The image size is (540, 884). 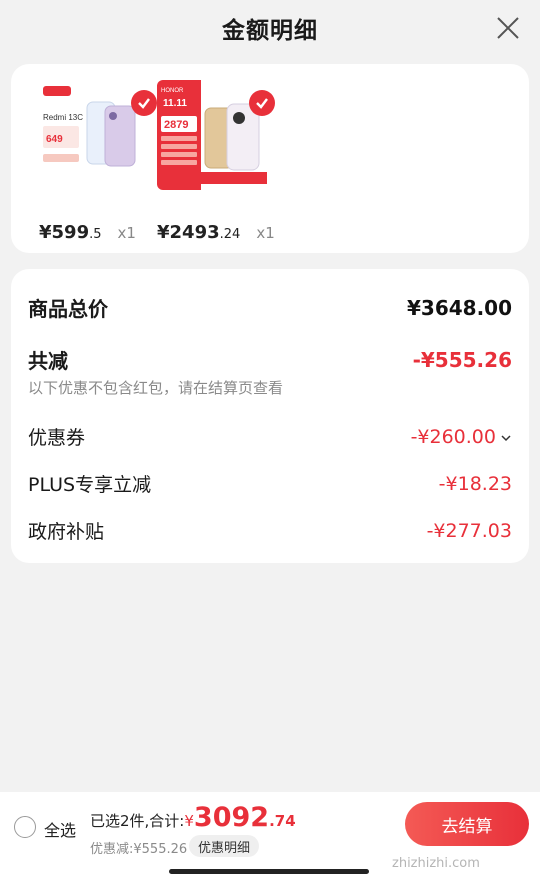 I want to click on discount-amount: 优惠减:¥555.26, so click(x=139, y=849).